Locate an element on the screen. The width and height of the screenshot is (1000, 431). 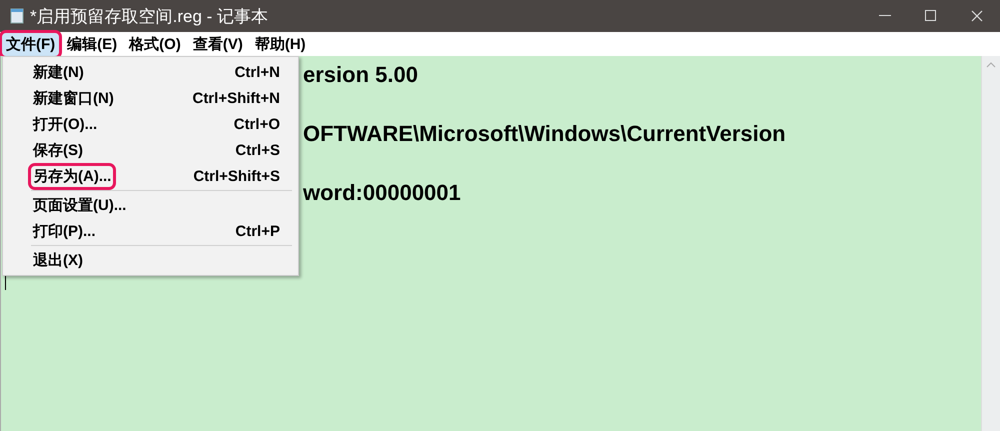
menu-option: 新建窗口(N) Ctrl+Shift+N is located at coordinates (150, 98).